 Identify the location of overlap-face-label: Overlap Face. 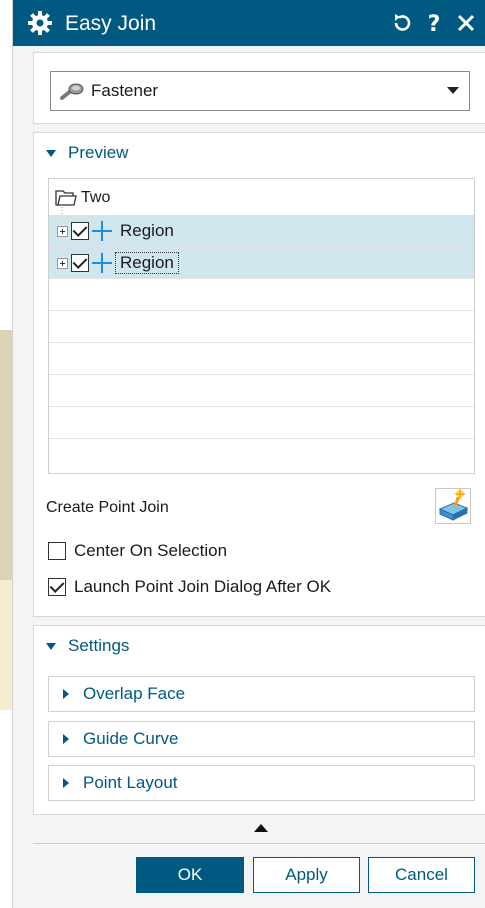
(134, 693).